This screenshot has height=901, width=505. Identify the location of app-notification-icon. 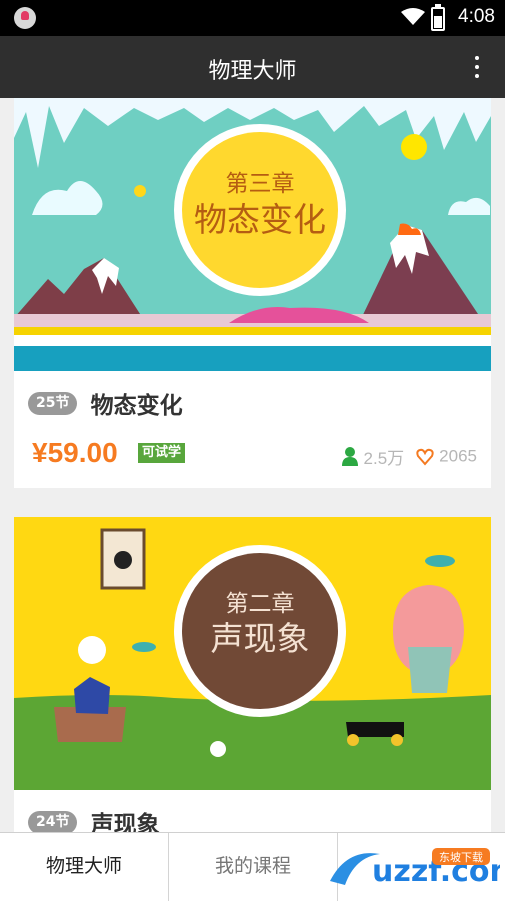
(25, 18).